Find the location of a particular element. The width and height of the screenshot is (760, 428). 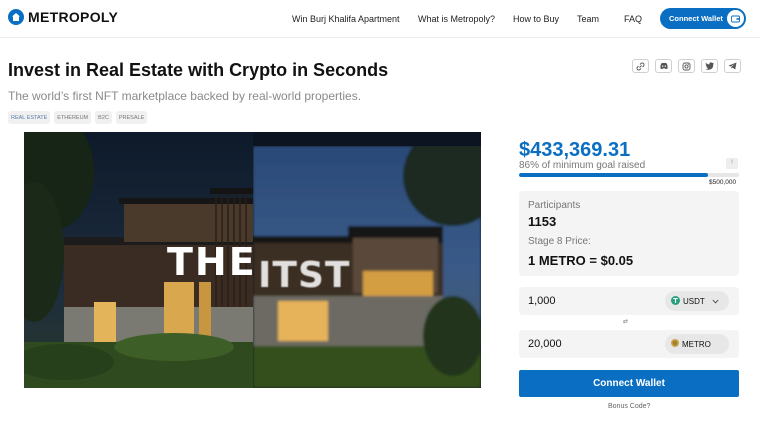

header-connect-wallet-label: Connect Wallet is located at coordinates (696, 18).